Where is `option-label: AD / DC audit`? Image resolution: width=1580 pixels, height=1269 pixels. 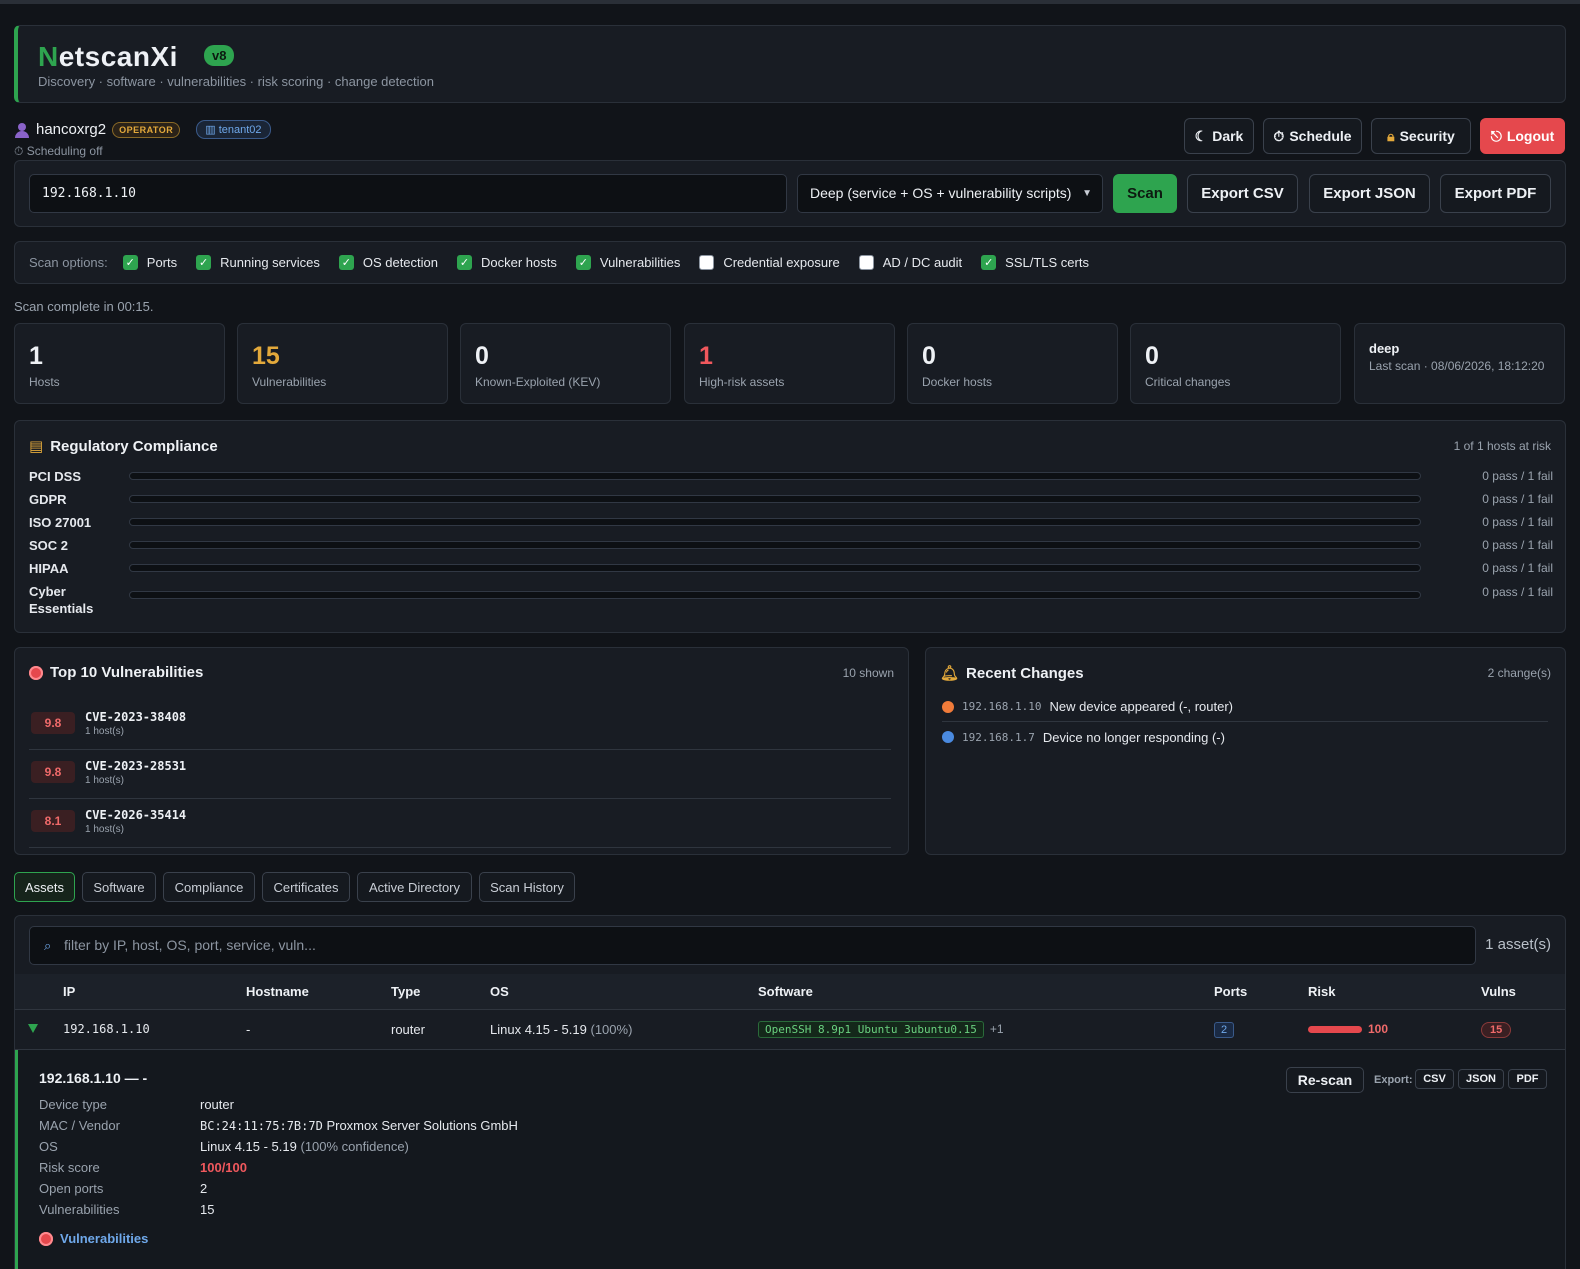
option-label: AD / DC audit is located at coordinates (922, 262).